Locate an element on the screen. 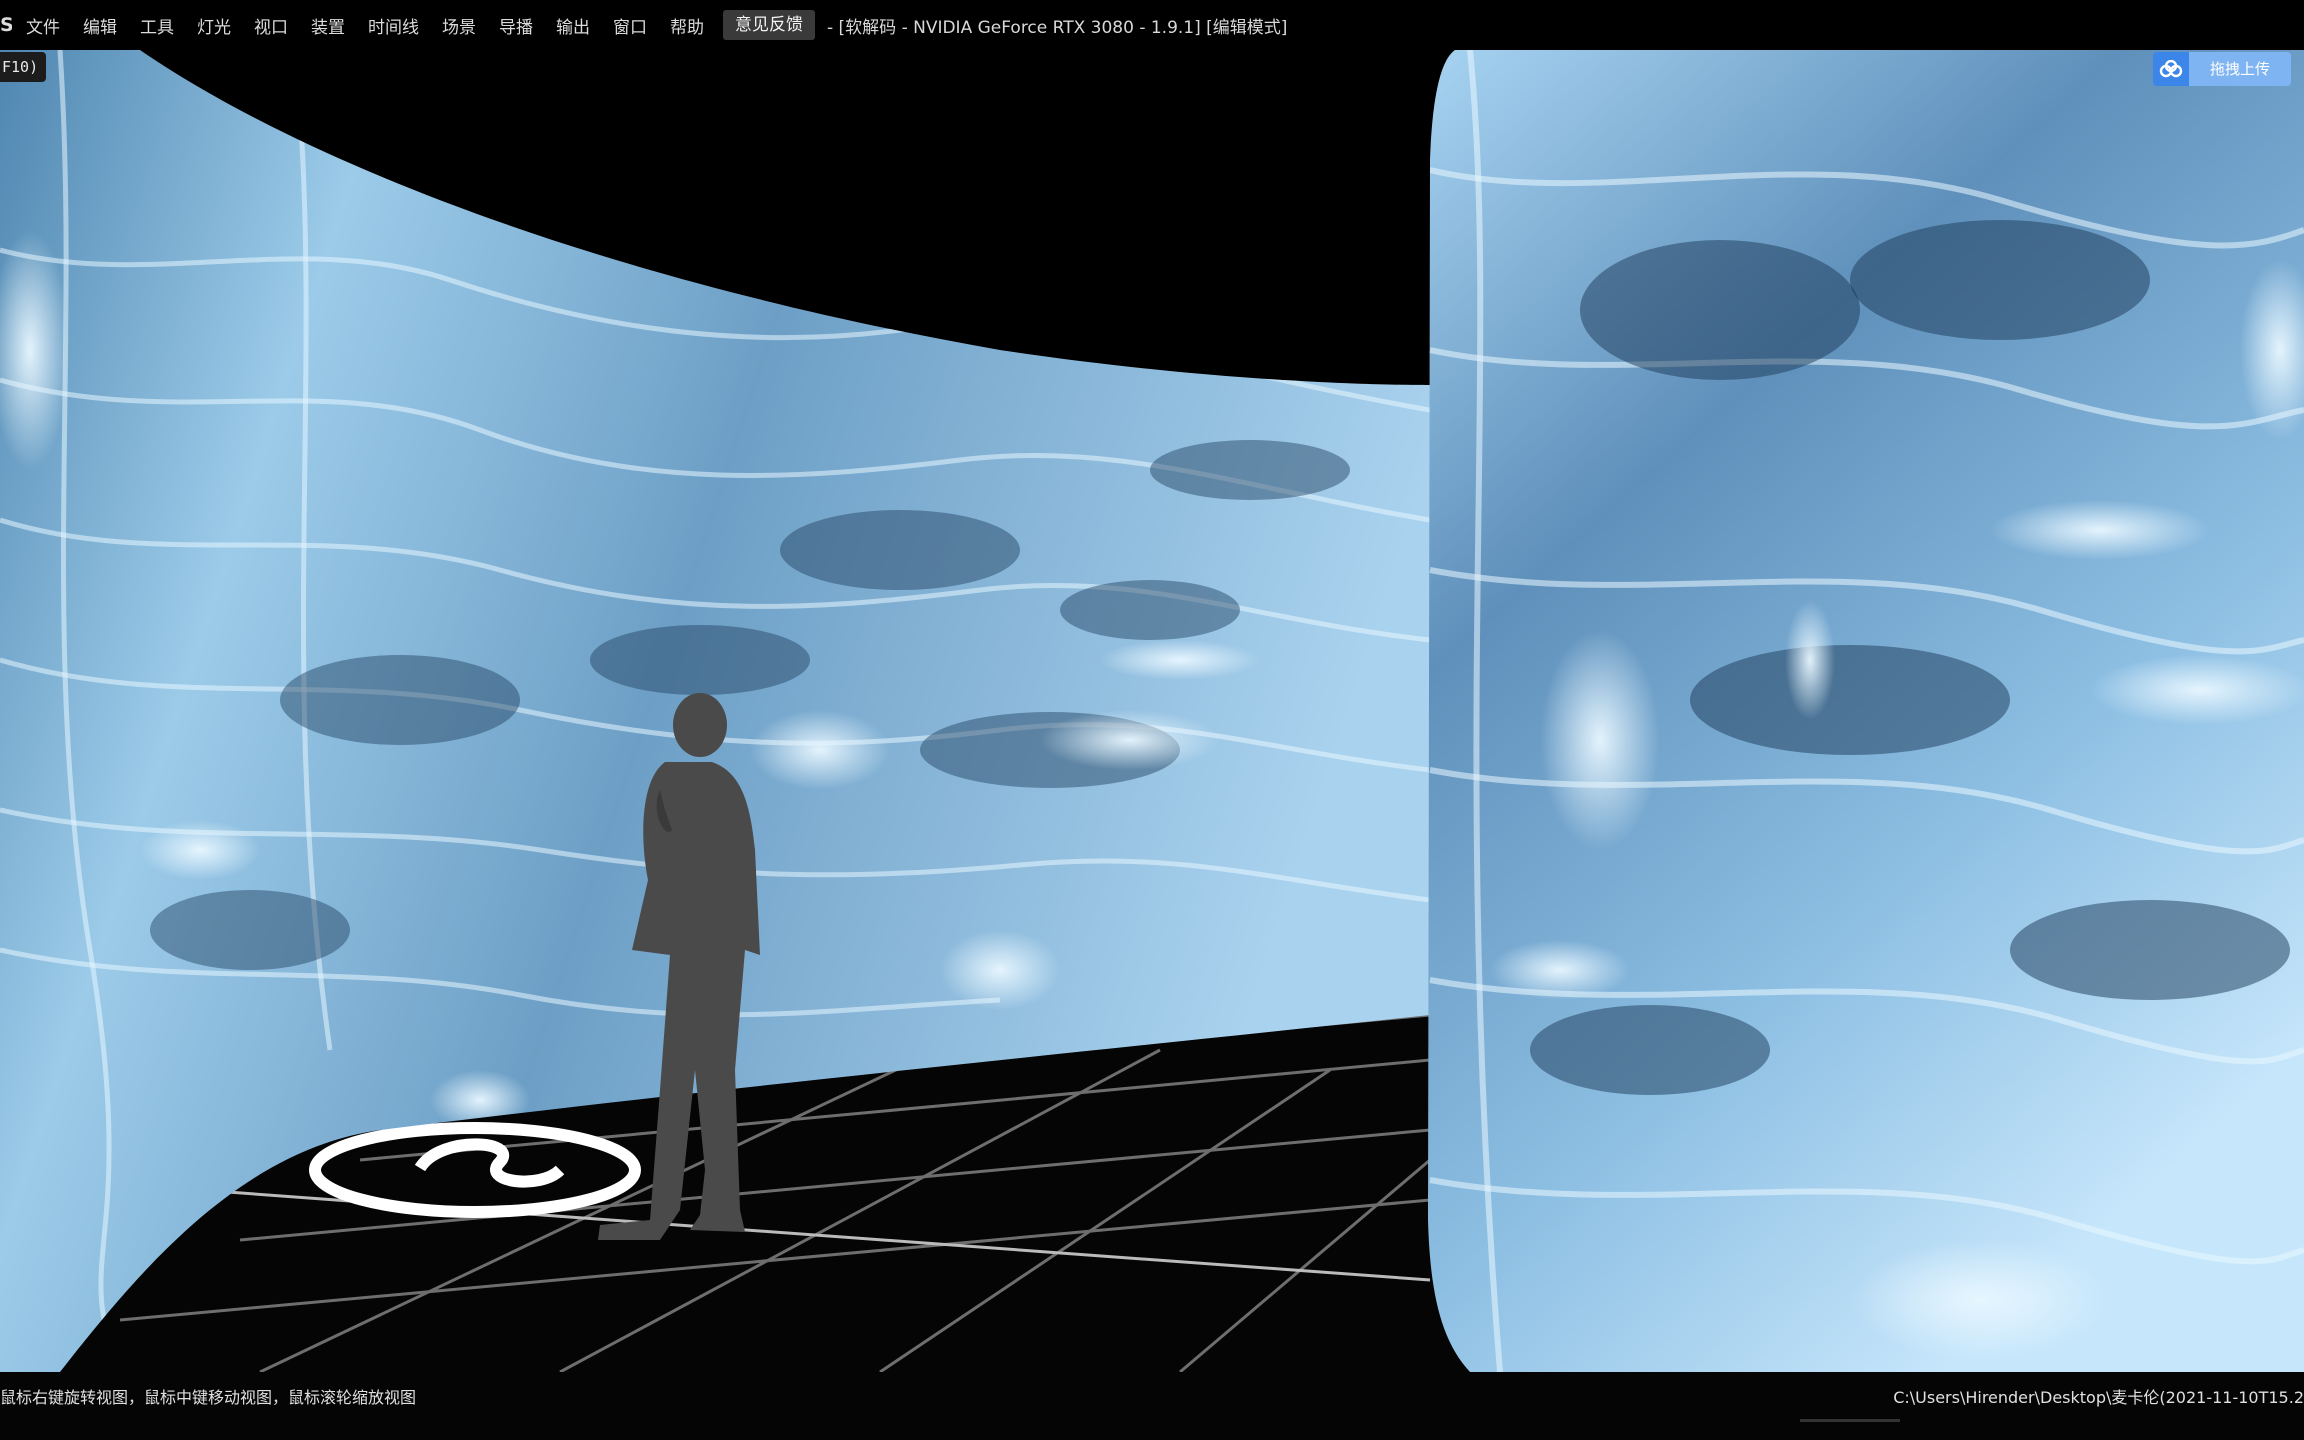 Image resolution: width=2304 pixels, height=1440 pixels. cloud-upload-icon is located at coordinates (2171, 69).